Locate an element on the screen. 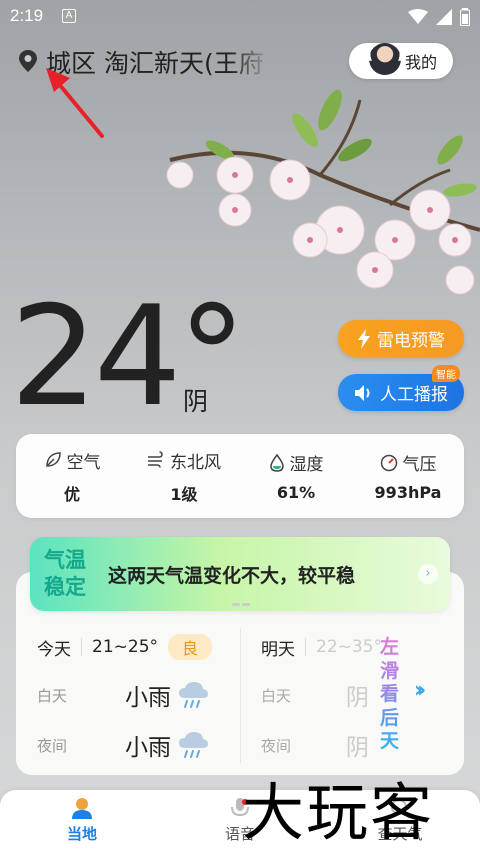 The image size is (480, 853). thunder-warning-button: 雷电预警 is located at coordinates (401, 338).